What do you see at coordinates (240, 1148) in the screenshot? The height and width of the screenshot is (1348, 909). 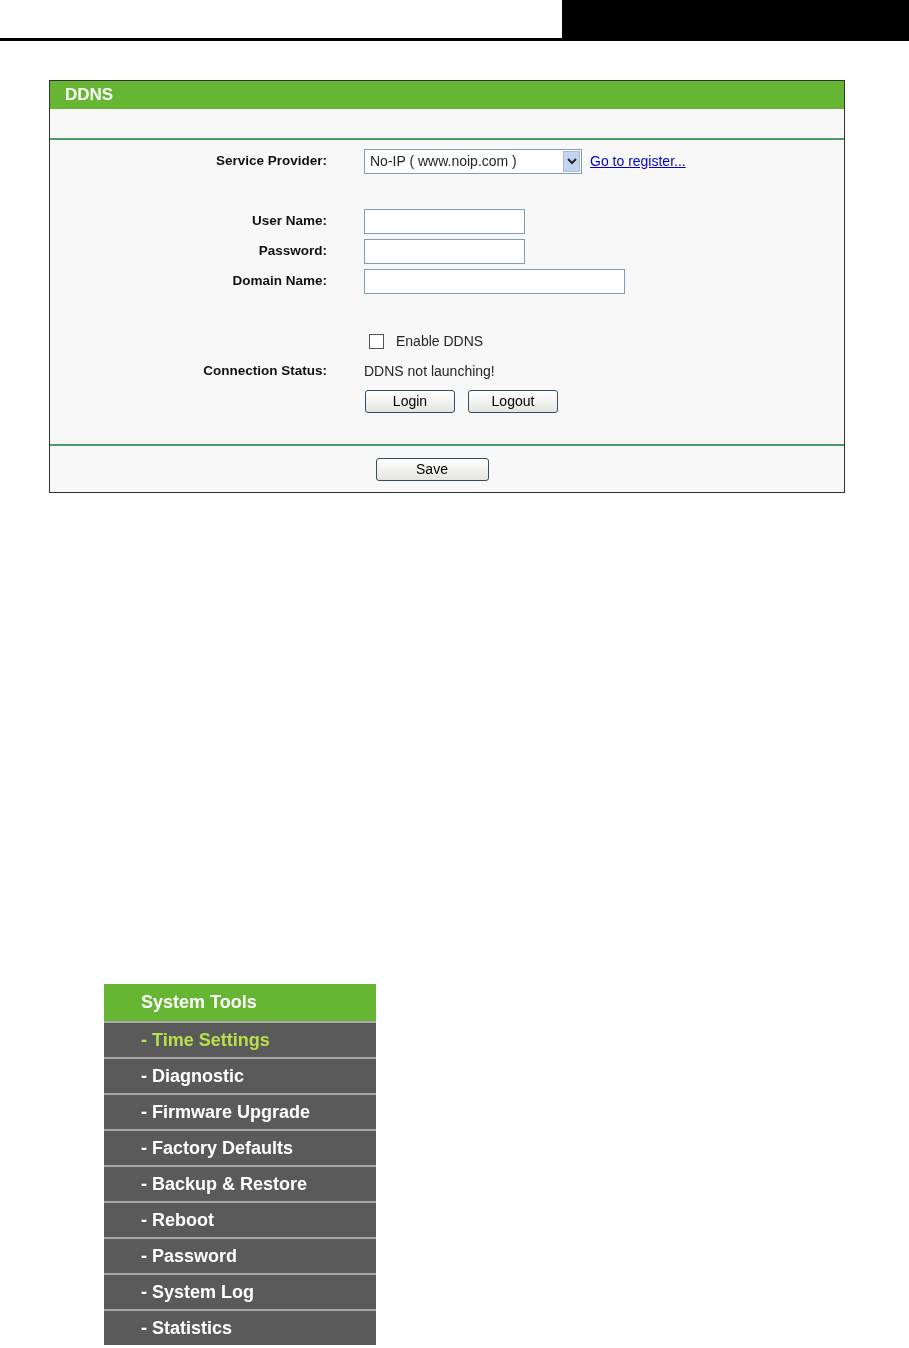 I see `menu-item: - Factory Defaults` at bounding box center [240, 1148].